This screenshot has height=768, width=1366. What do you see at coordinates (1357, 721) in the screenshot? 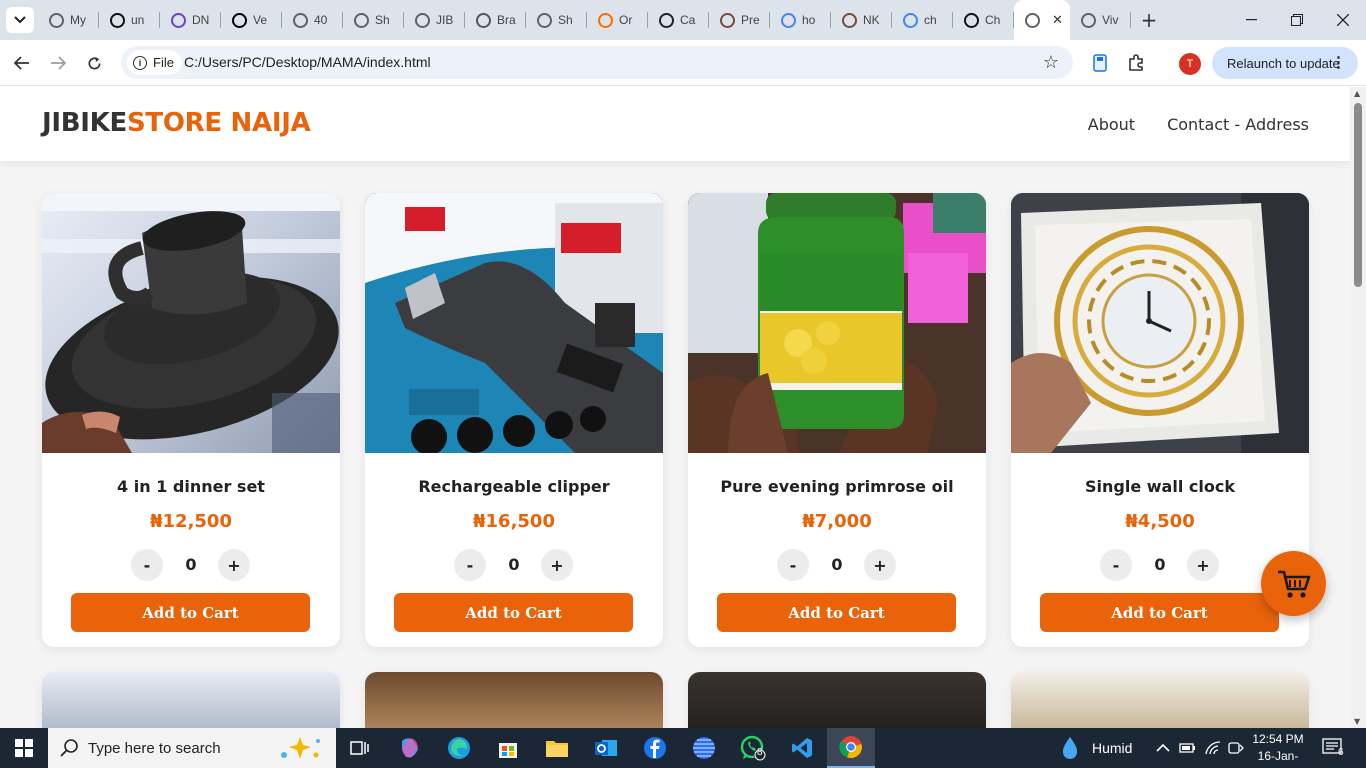
I see `scroll-down-arrow-icon: ▼` at bounding box center [1357, 721].